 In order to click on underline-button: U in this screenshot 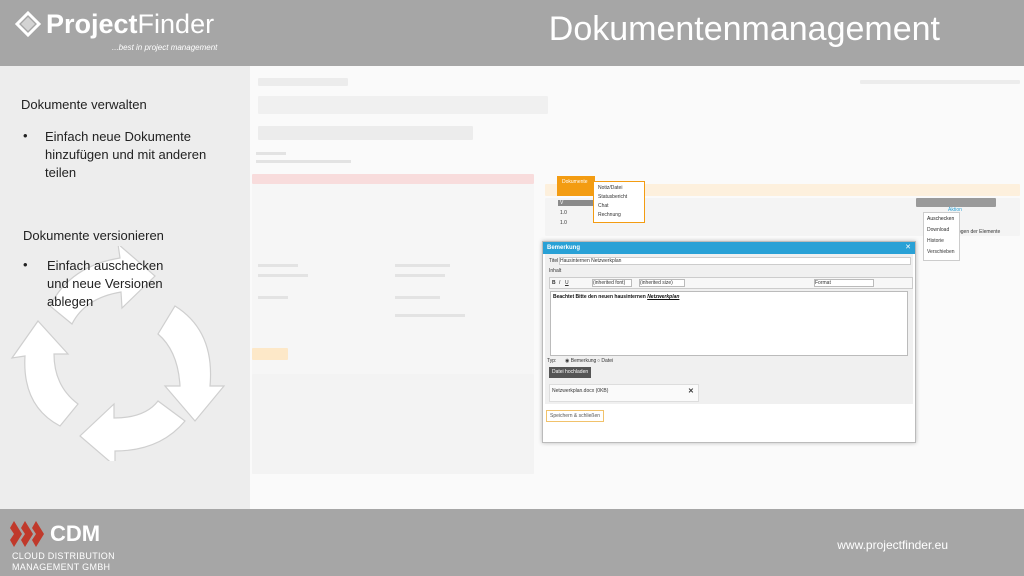, I will do `click(567, 283)`.